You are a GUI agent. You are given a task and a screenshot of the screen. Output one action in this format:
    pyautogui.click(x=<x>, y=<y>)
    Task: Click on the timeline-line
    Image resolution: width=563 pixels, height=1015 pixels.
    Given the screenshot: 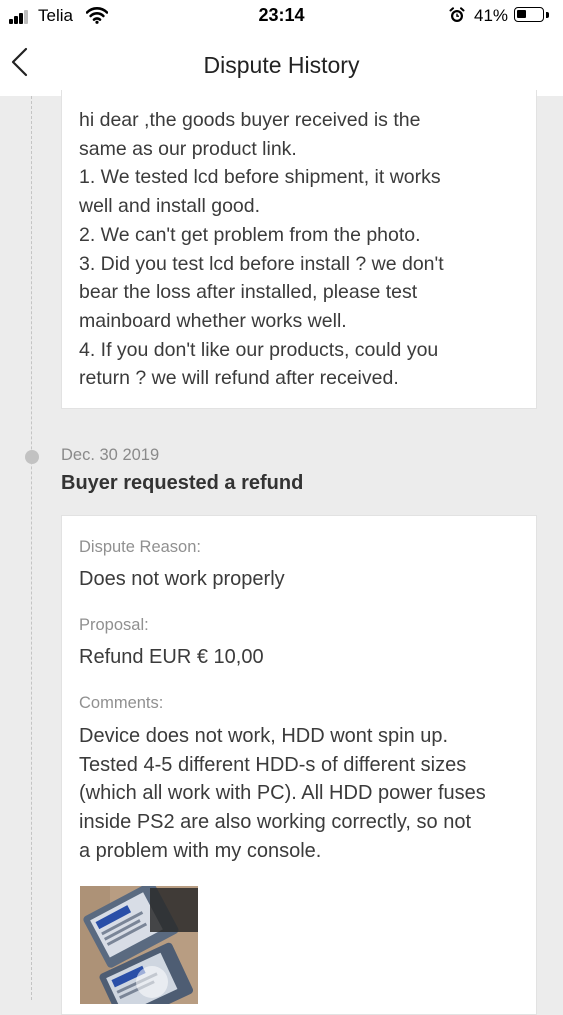 What is the action you would take?
    pyautogui.click(x=31, y=548)
    